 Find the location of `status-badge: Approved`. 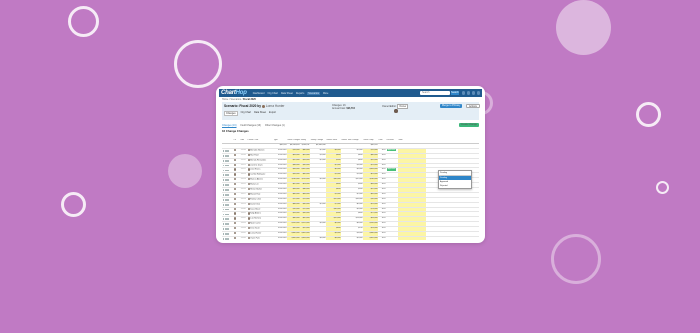

status-badge: Approved is located at coordinates (391, 170).